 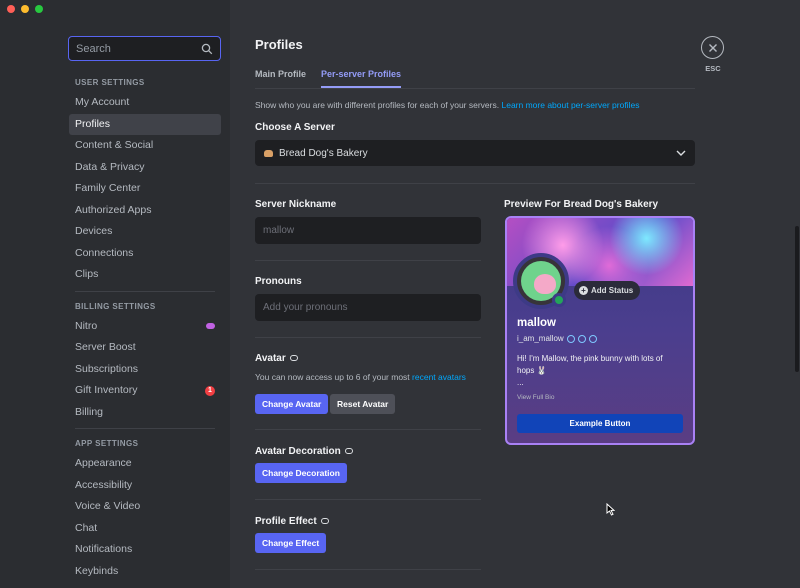 I want to click on sidebar-item-label: Notifications, so click(x=104, y=549).